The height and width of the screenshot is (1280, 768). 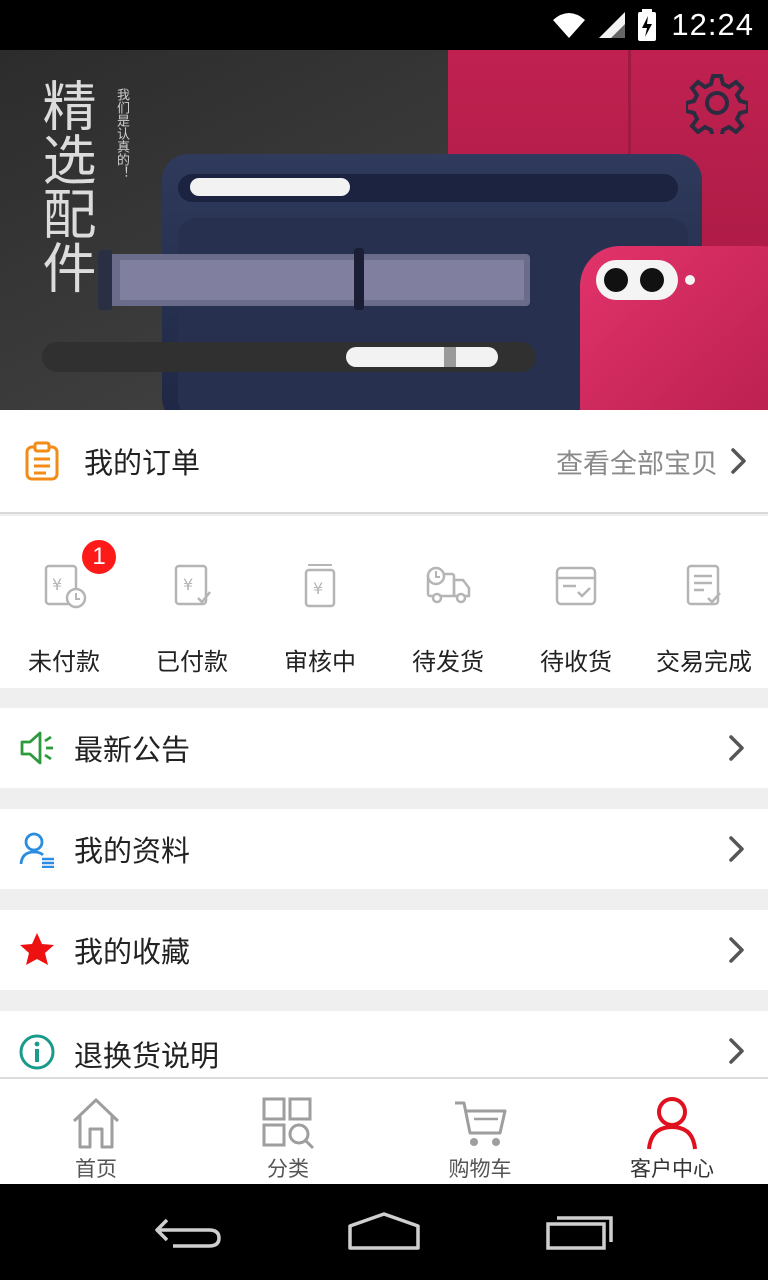 I want to click on tab-category: 分类, so click(x=288, y=1131).